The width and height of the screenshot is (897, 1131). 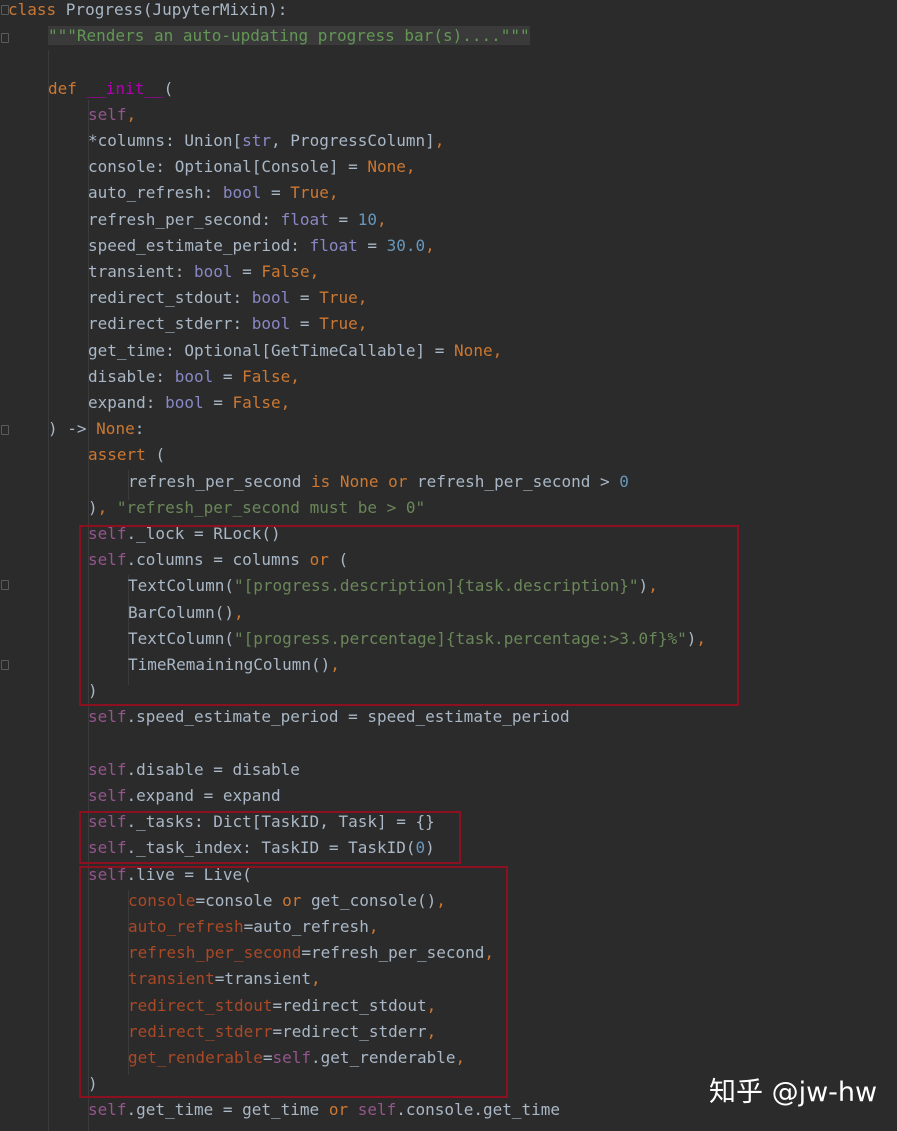 I want to click on code-line: ), "refresh_per_second must be > 0", so click(x=256, y=508).